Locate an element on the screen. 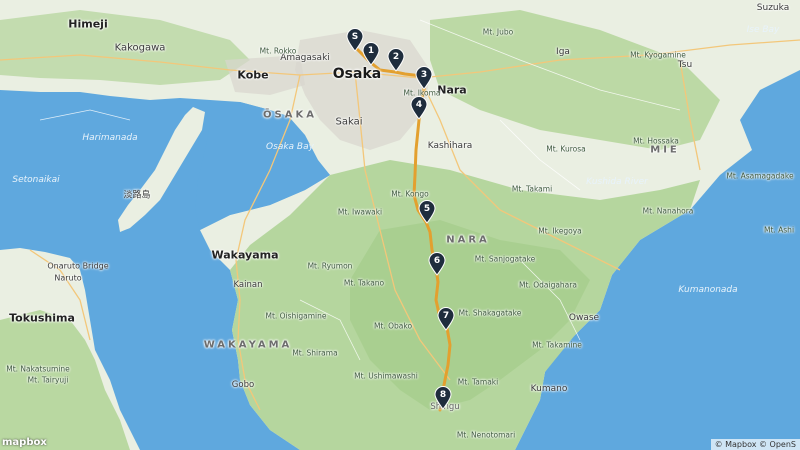 Image resolution: width=800 pixels, height=450 pixels. label-mt-takamine: Mt. Takamine is located at coordinates (557, 345).